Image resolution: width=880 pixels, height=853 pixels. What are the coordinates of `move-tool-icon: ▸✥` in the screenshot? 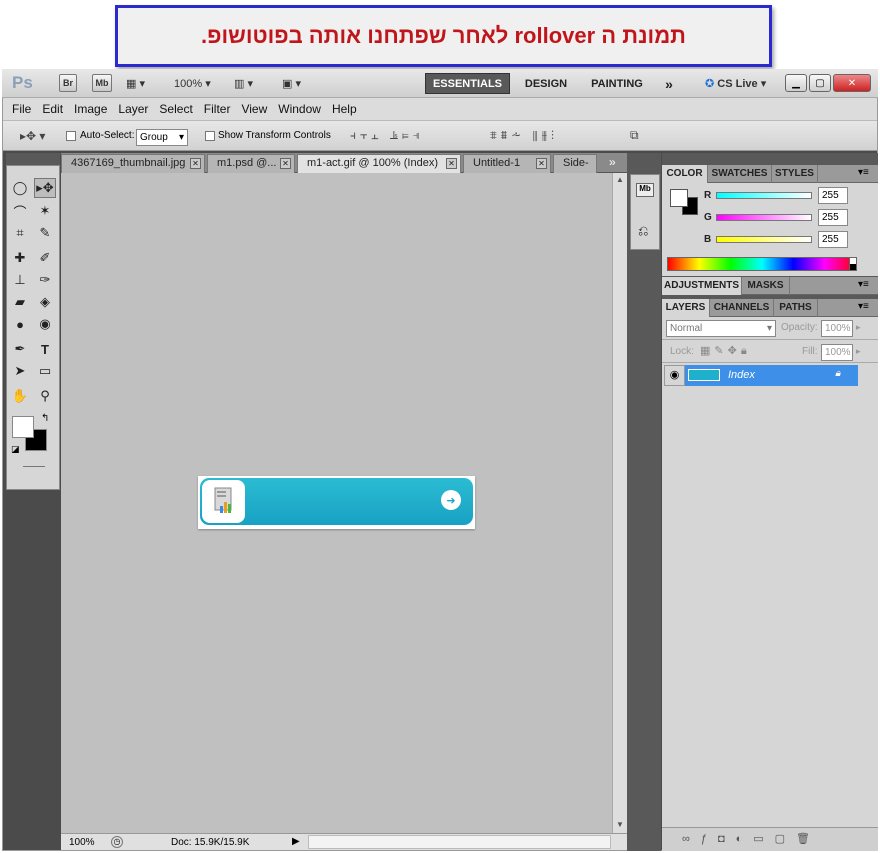 It's located at (45, 188).